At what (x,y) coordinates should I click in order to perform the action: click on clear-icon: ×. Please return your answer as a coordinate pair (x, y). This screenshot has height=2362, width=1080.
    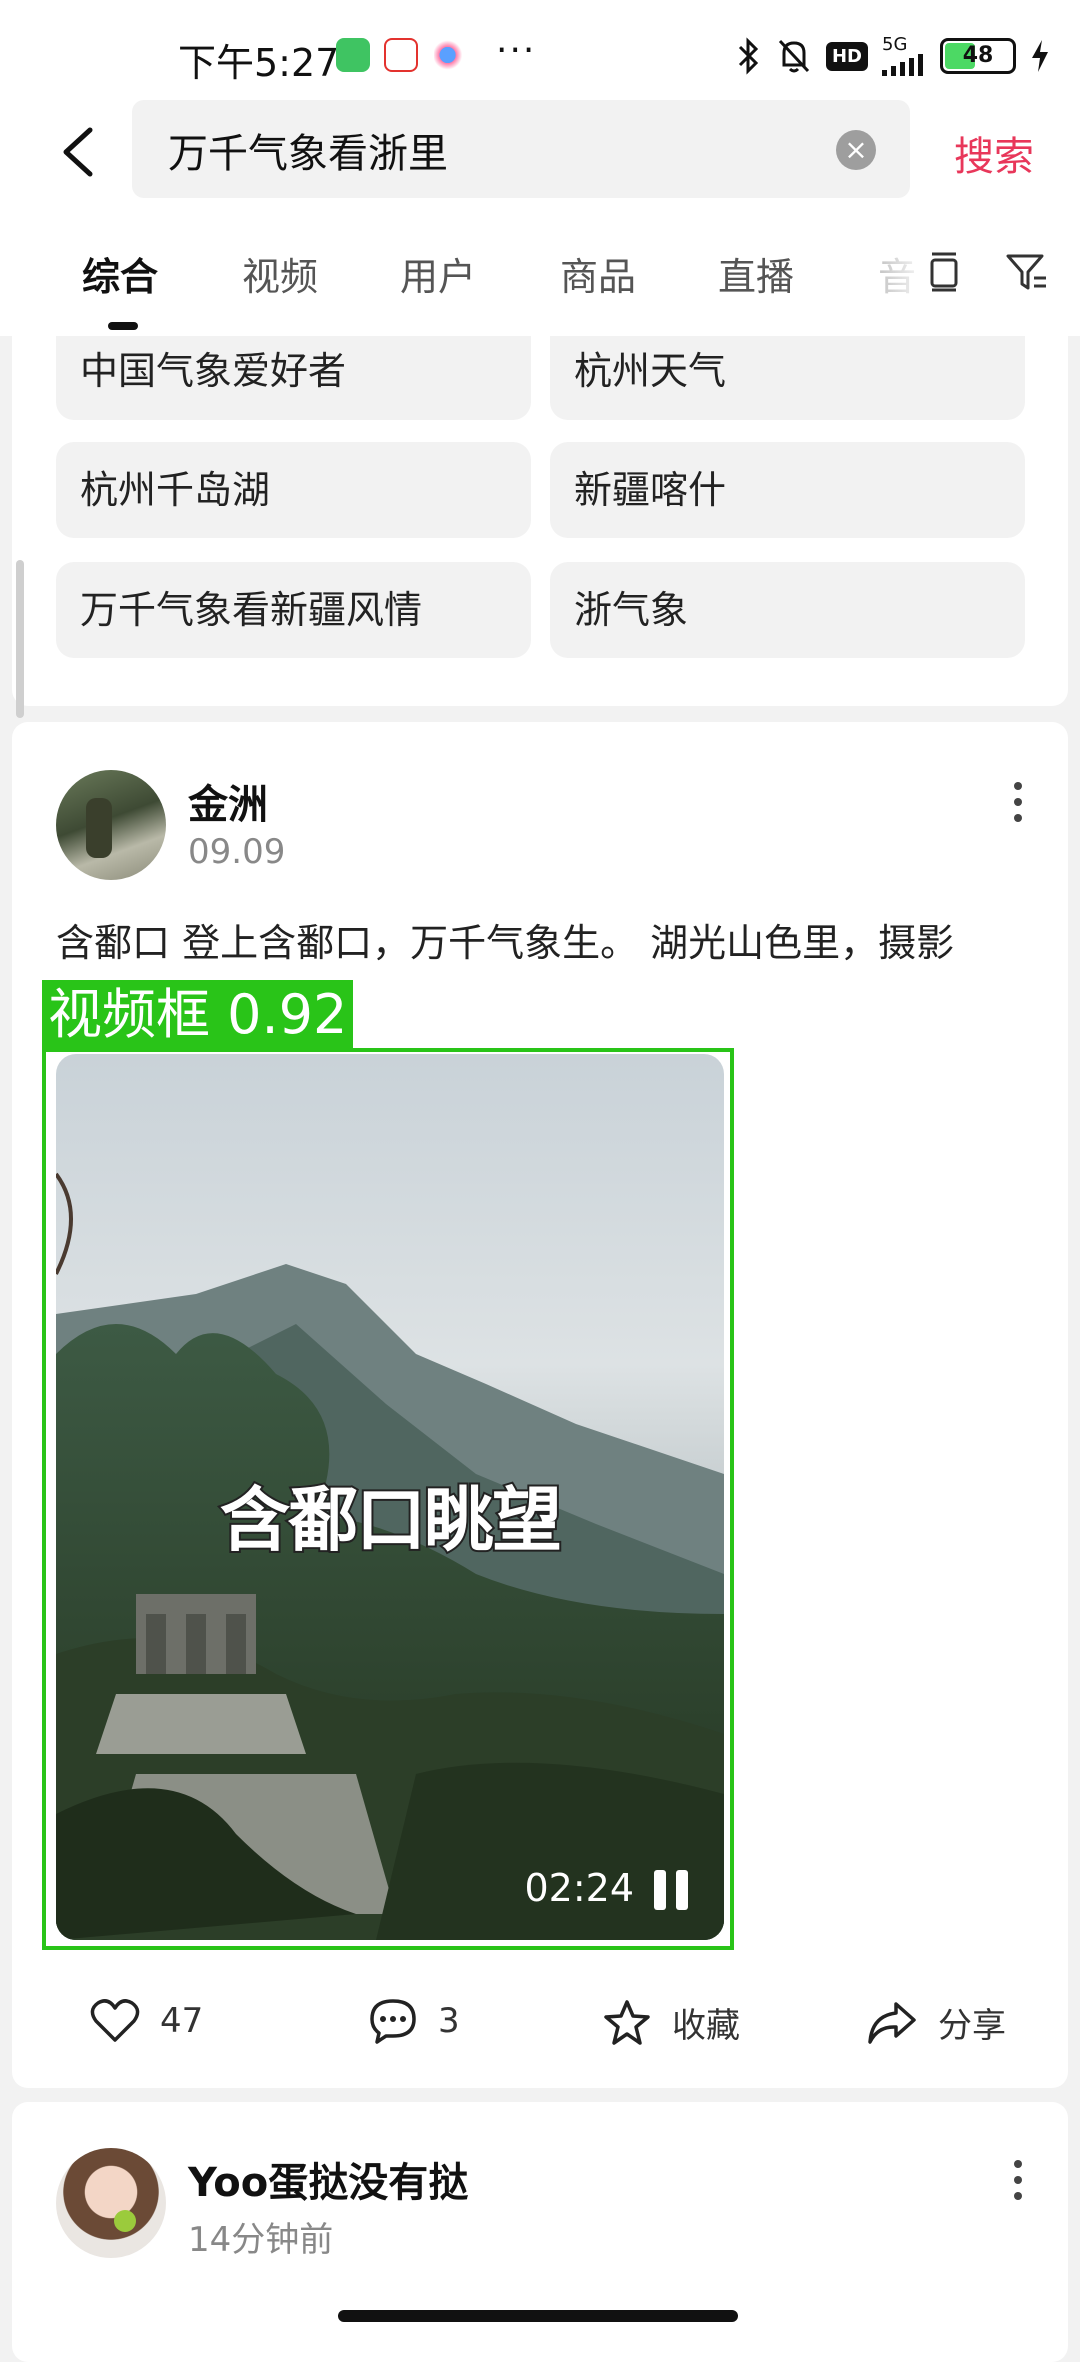
    Looking at the image, I should click on (856, 150).